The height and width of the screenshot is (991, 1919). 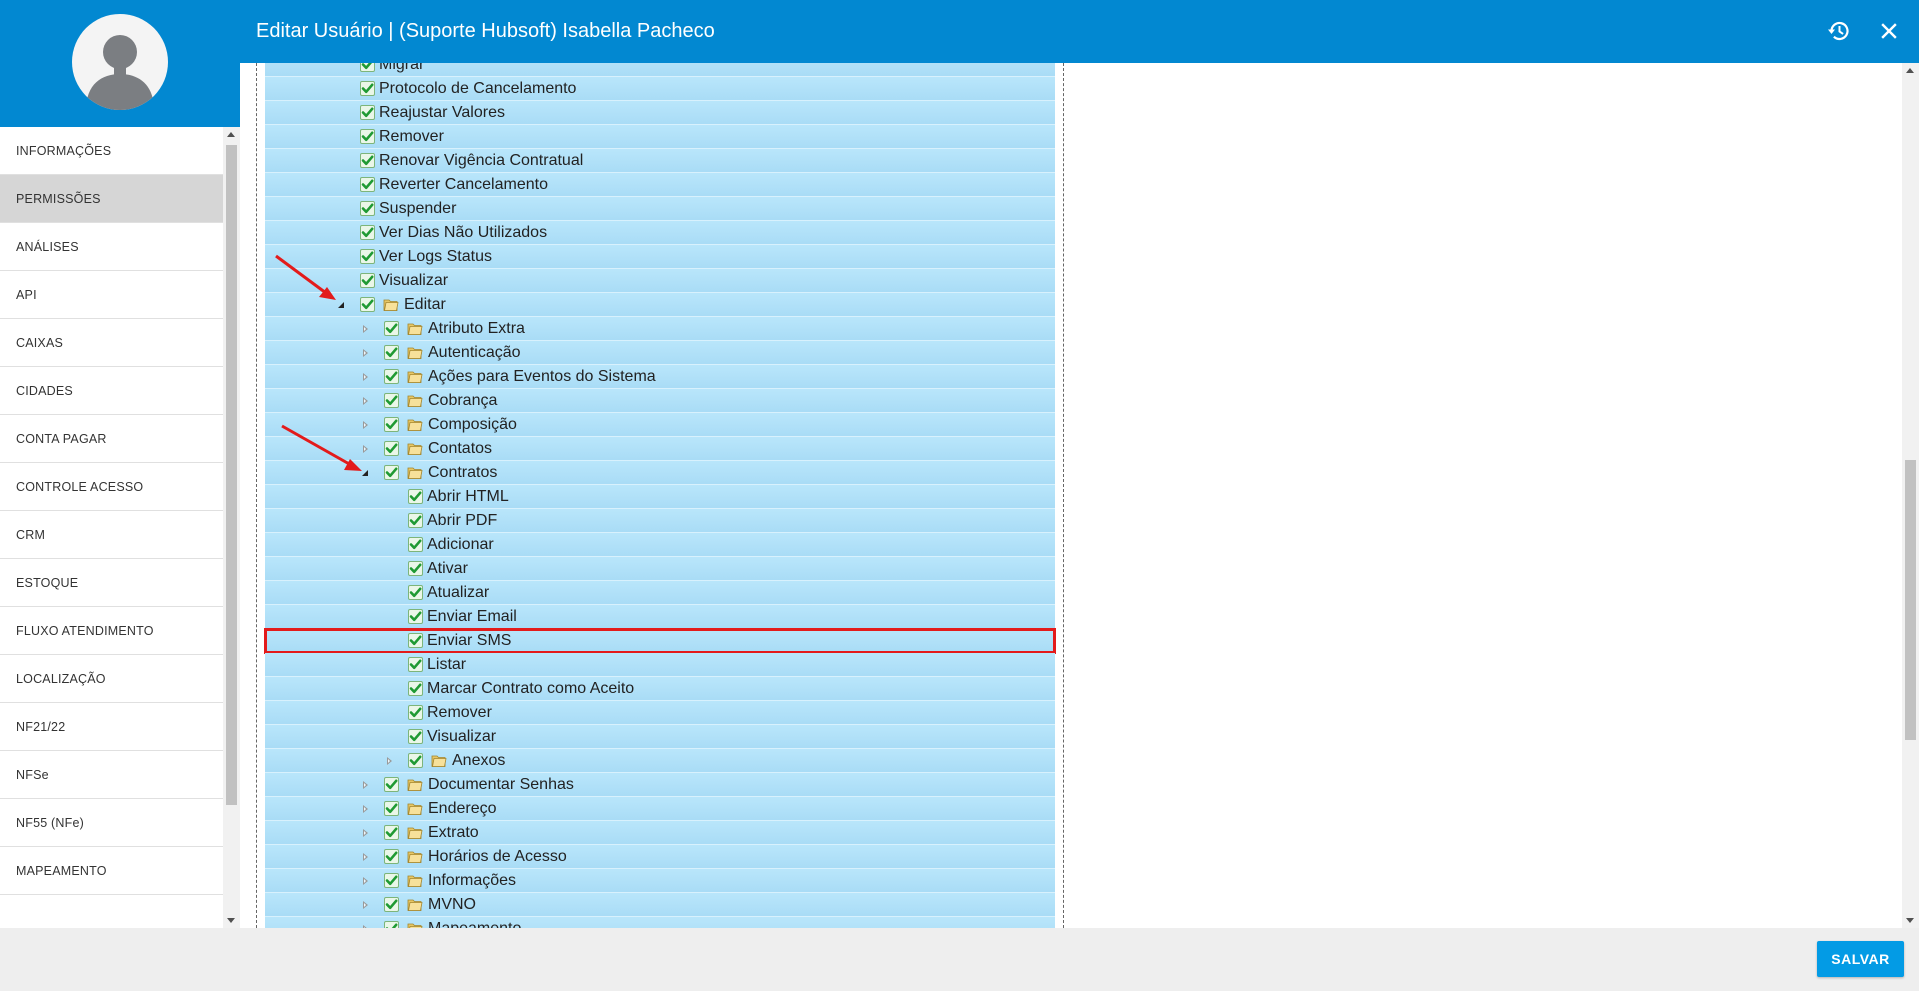 I want to click on tree-node: Ver Dias Não Utilizados, so click(x=660, y=233).